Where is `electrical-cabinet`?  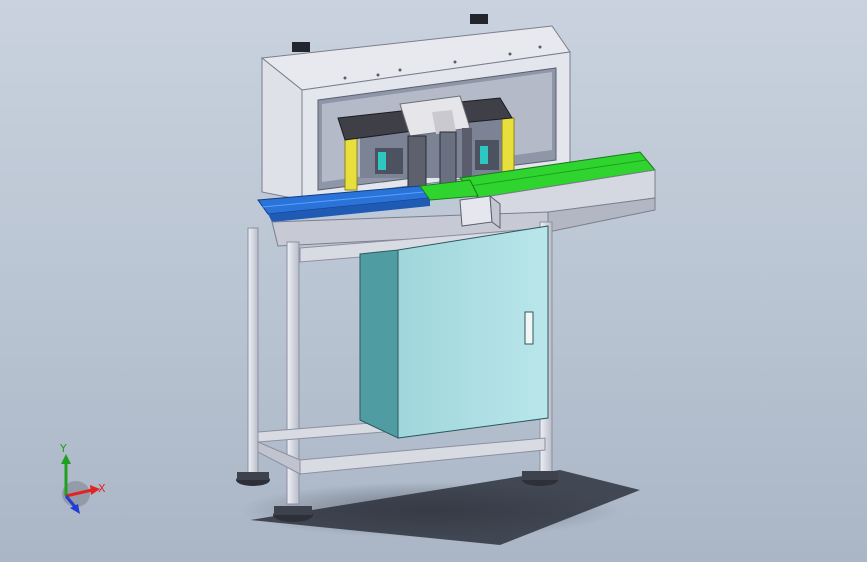
electrical-cabinet is located at coordinates (454, 332).